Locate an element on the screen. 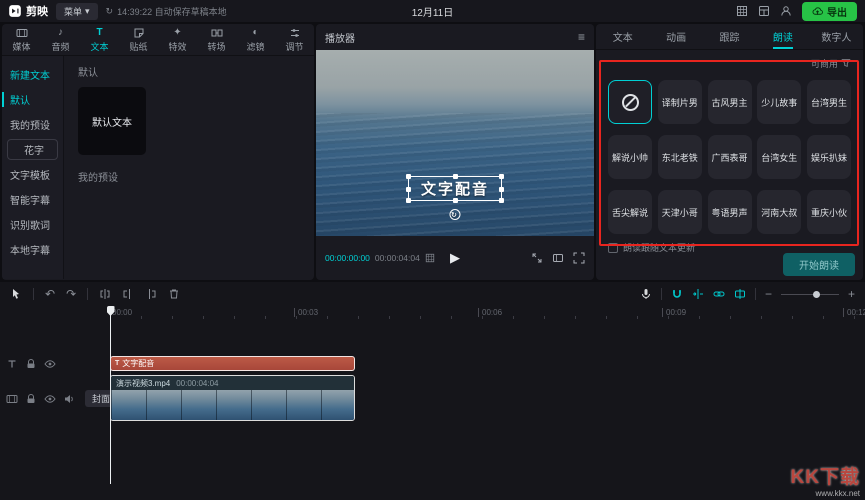  voice-tile: 广西表哥 is located at coordinates (729, 157).